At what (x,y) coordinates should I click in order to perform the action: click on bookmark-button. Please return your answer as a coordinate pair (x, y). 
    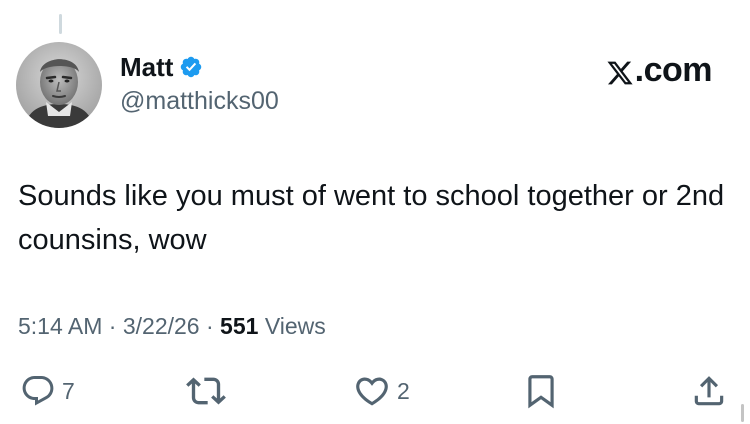
    Looking at the image, I should click on (541, 391).